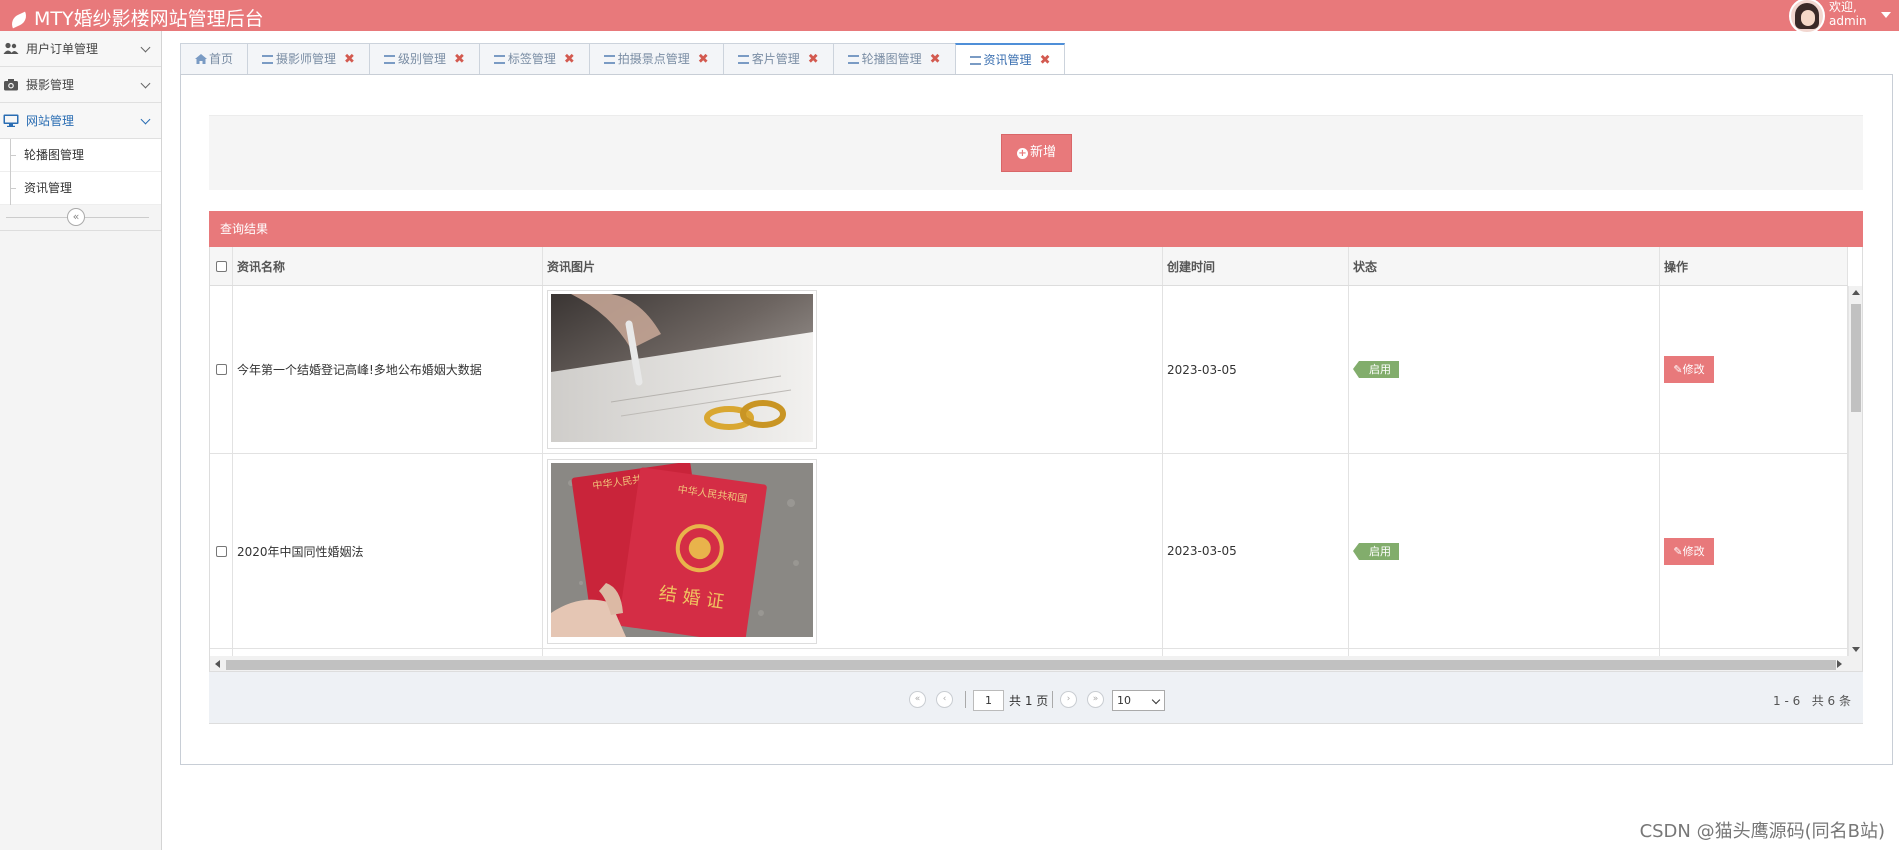  I want to click on tab-tags: 标签管理 ✖, so click(534, 58).